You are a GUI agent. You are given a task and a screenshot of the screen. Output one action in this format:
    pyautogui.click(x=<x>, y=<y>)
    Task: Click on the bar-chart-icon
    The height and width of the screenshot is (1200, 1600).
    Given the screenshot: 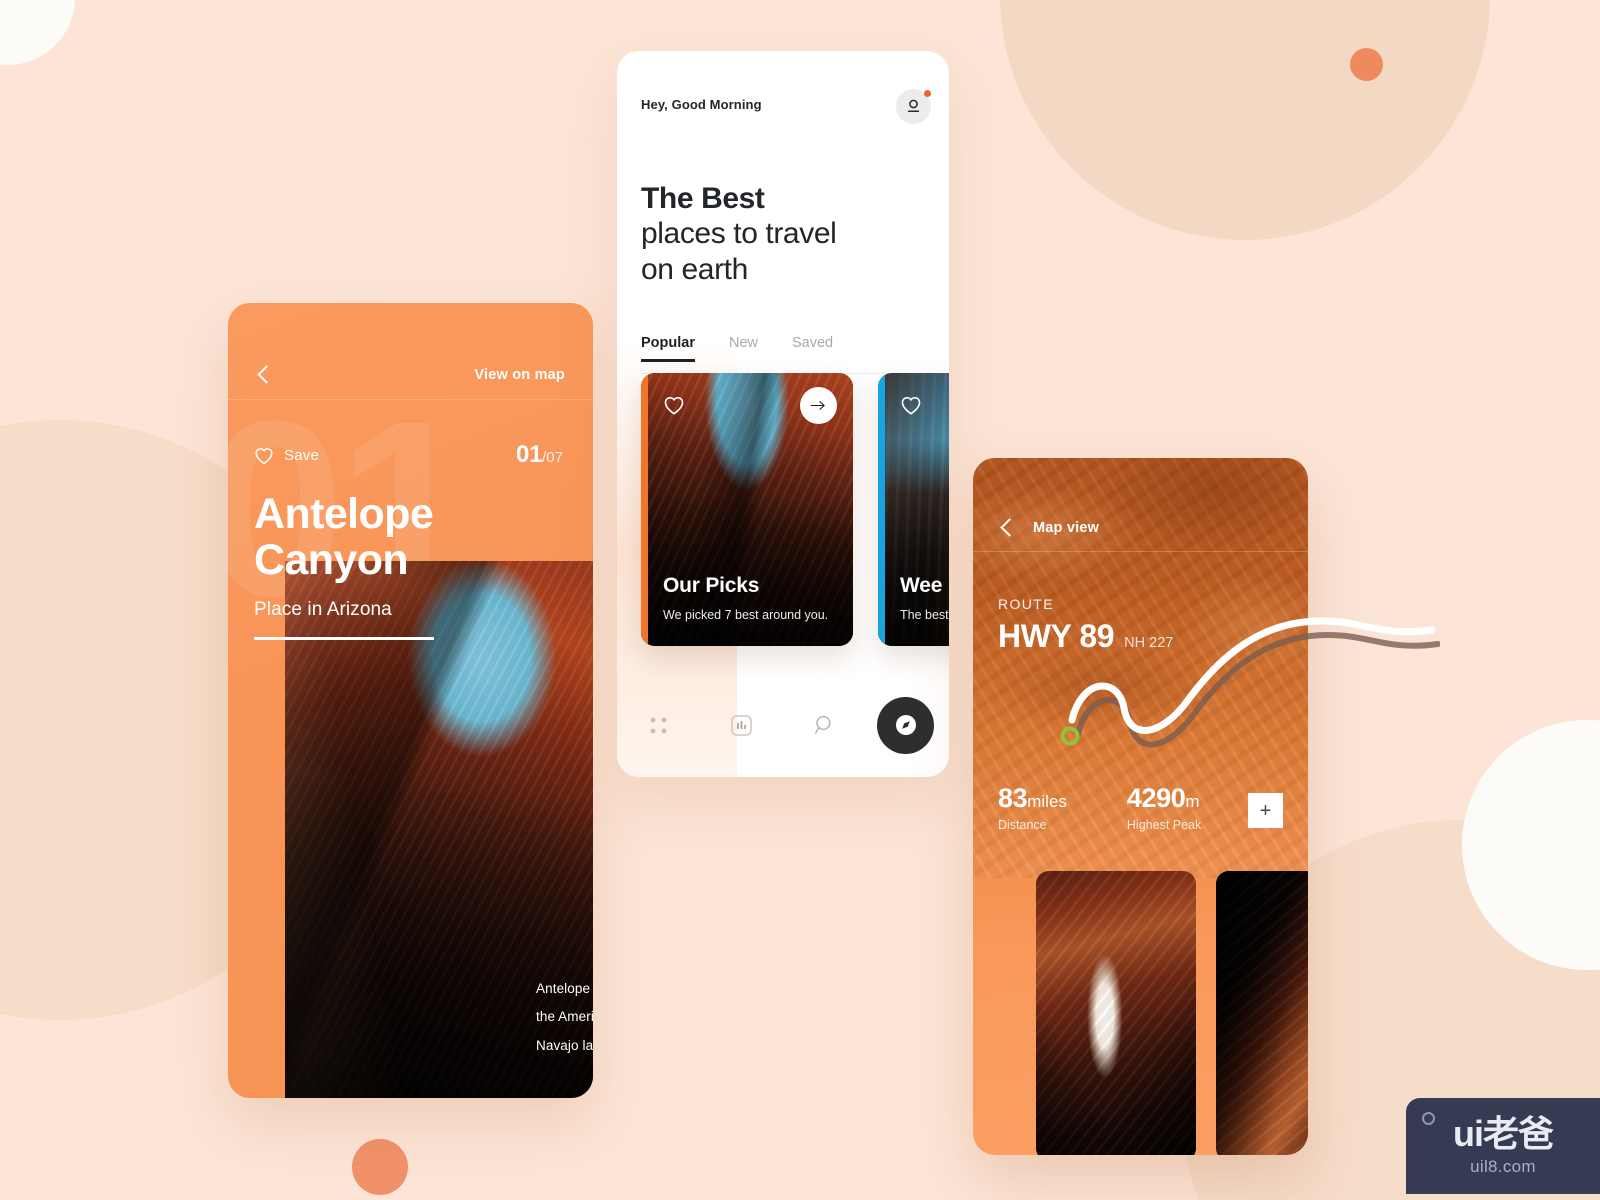 What is the action you would take?
    pyautogui.click(x=741, y=725)
    